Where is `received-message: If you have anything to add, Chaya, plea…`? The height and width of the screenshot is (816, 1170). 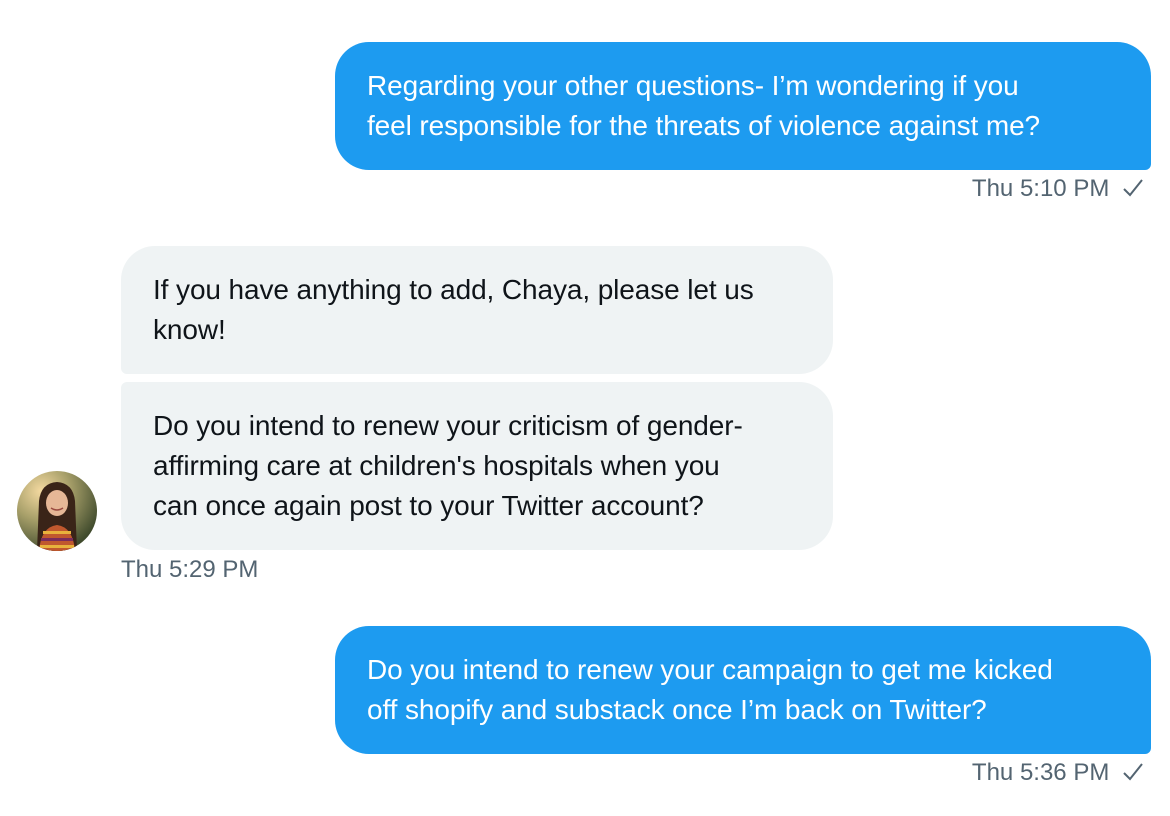 received-message: If you have anything to add, Chaya, plea… is located at coordinates (477, 310).